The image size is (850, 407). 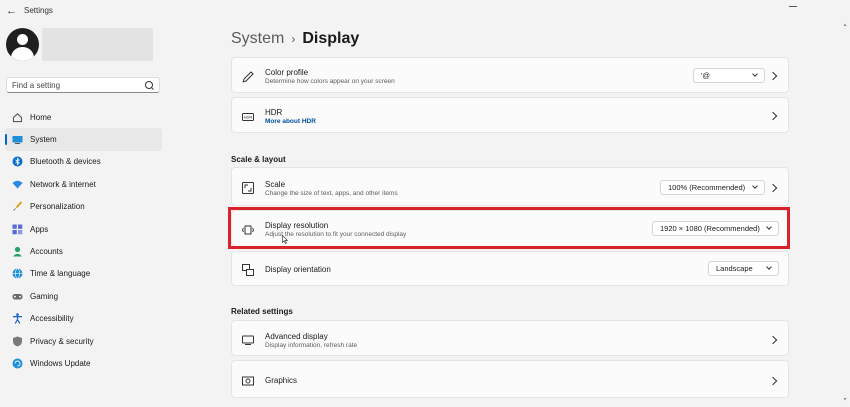 What do you see at coordinates (77, 85) in the screenshot?
I see `search-input` at bounding box center [77, 85].